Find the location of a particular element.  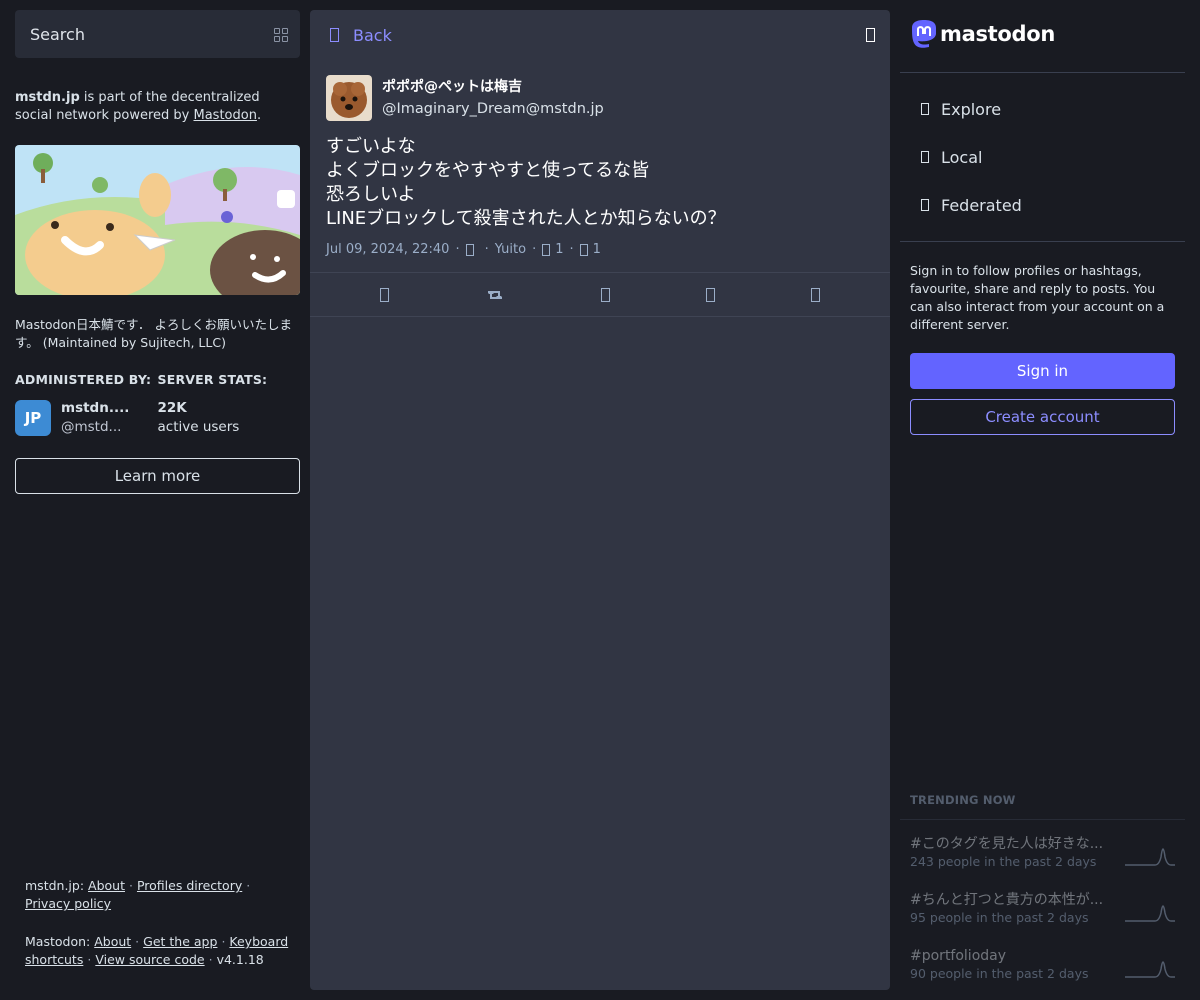

logo-text: mastodon is located at coordinates (998, 34).